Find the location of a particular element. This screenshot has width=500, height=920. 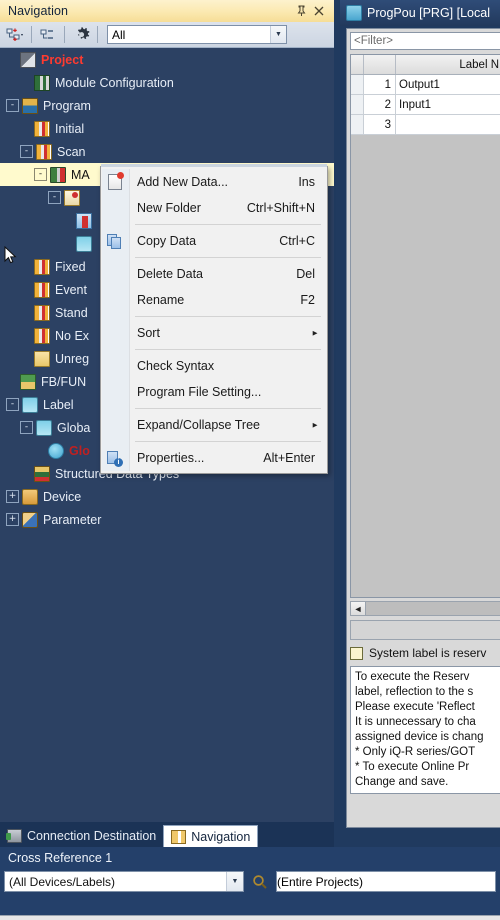

menu-item-add-new-data: Add New Data... Ins is located at coordinates (214, 182).